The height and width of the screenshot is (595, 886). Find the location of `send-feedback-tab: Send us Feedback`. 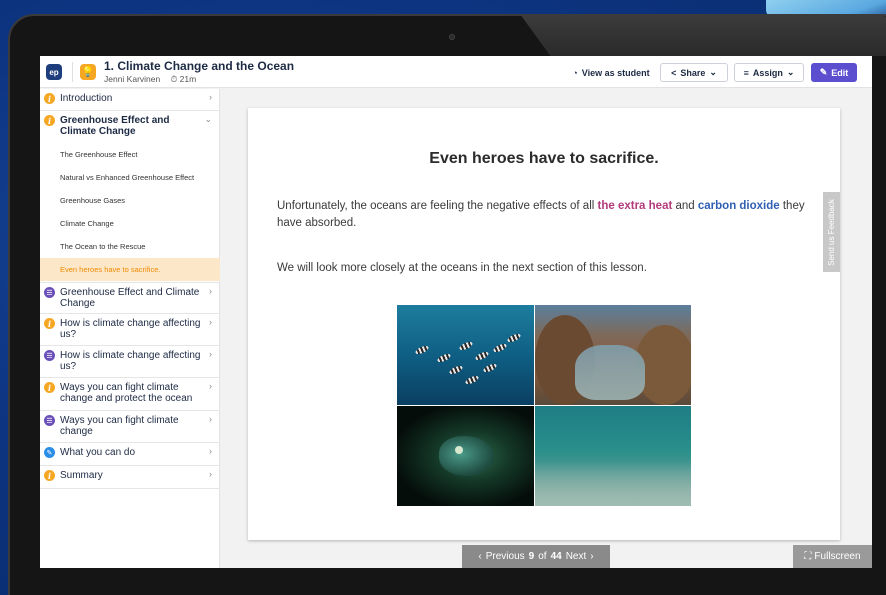

send-feedback-tab: Send us Feedback is located at coordinates (831, 232).